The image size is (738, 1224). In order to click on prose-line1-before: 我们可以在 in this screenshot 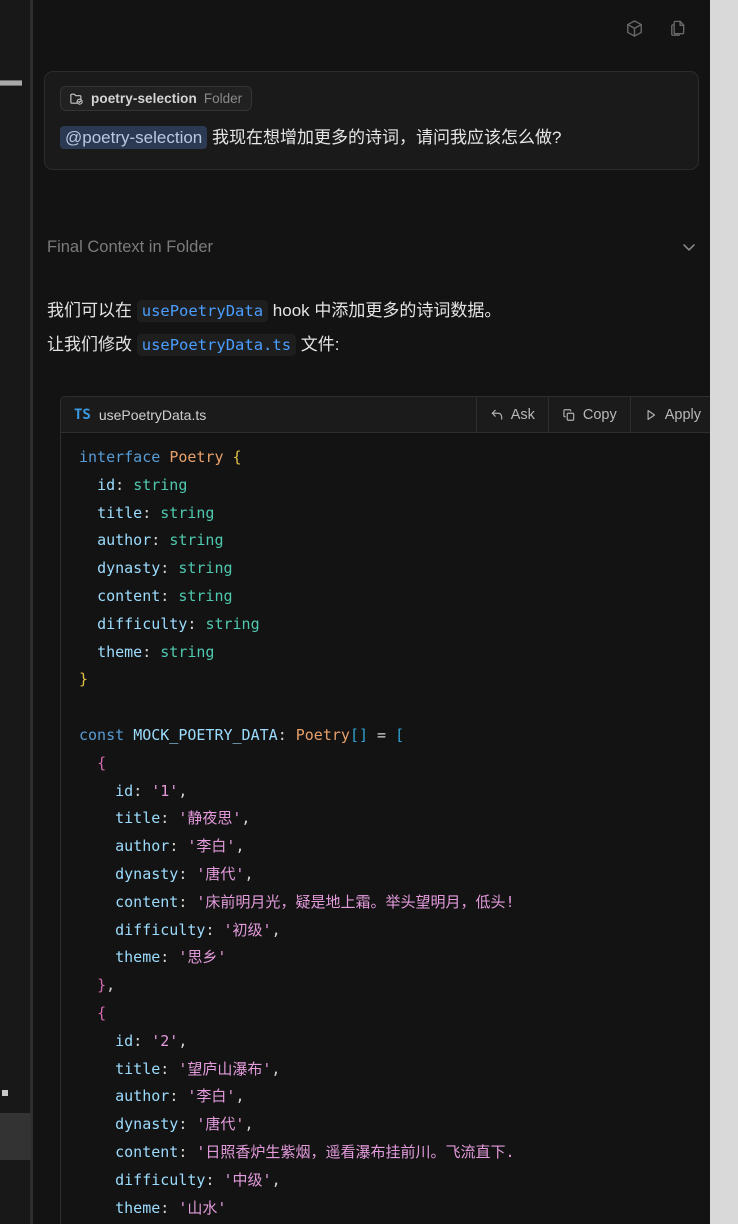, I will do `click(92, 310)`.